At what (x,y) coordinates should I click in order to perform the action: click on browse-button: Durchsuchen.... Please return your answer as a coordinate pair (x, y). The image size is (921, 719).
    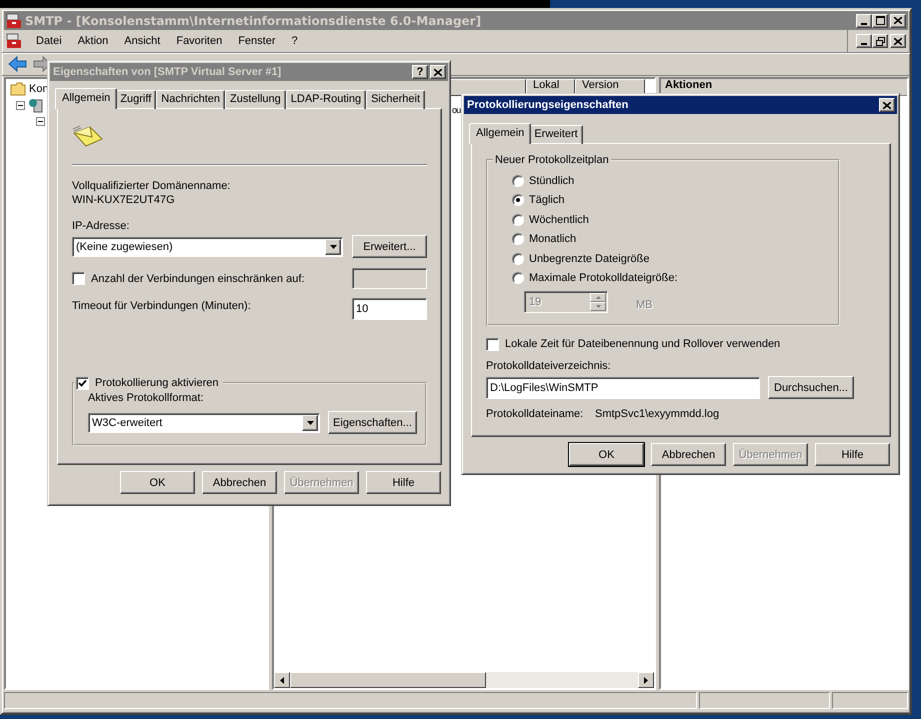
    Looking at the image, I should click on (811, 387).